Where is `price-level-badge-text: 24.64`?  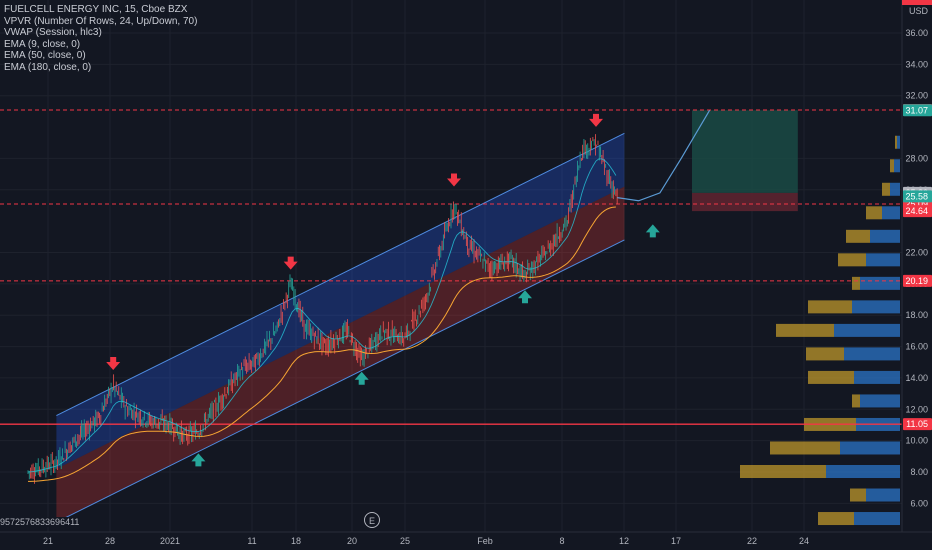 price-level-badge-text: 24.64 is located at coordinates (916, 211).